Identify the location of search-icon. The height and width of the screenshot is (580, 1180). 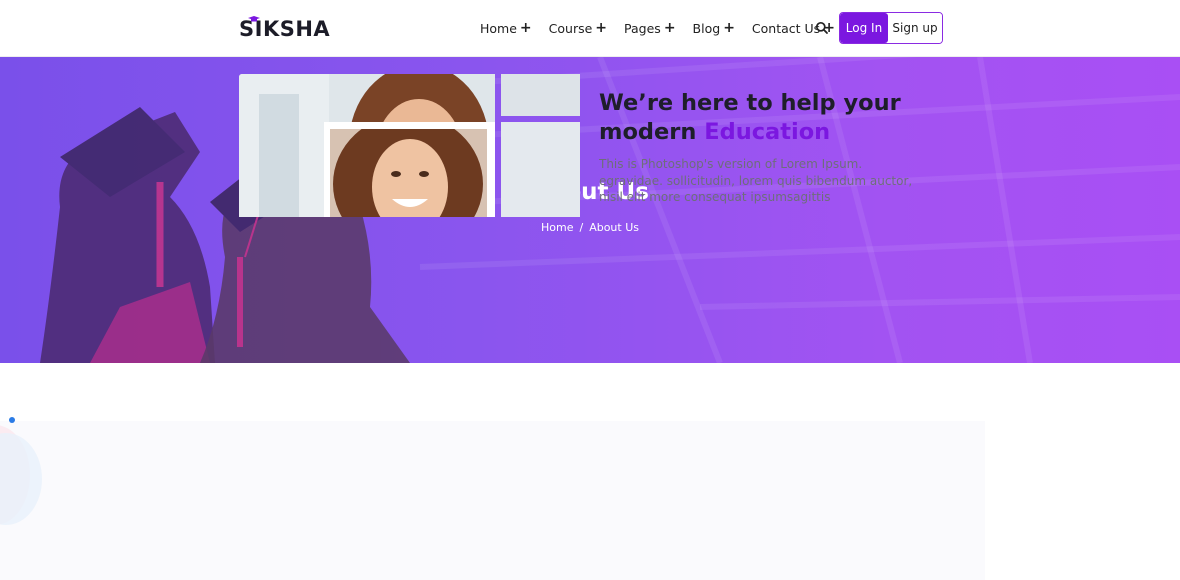
(822, 28).